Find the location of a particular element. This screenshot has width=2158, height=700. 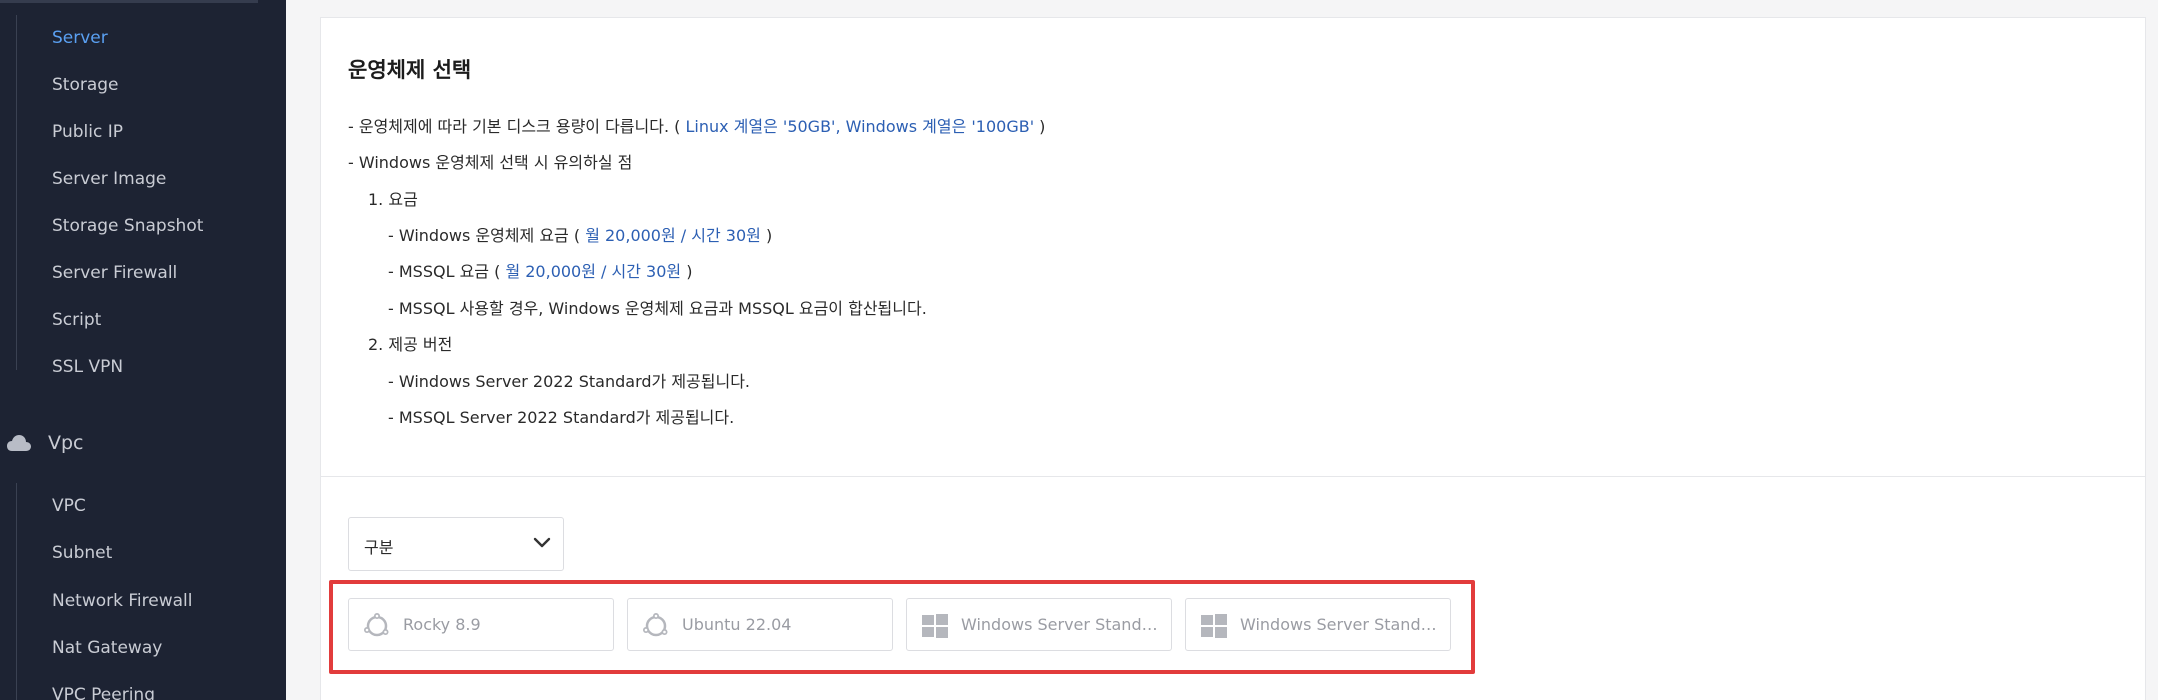

note-text: - MSSQL 요금 ( is located at coordinates (447, 271).